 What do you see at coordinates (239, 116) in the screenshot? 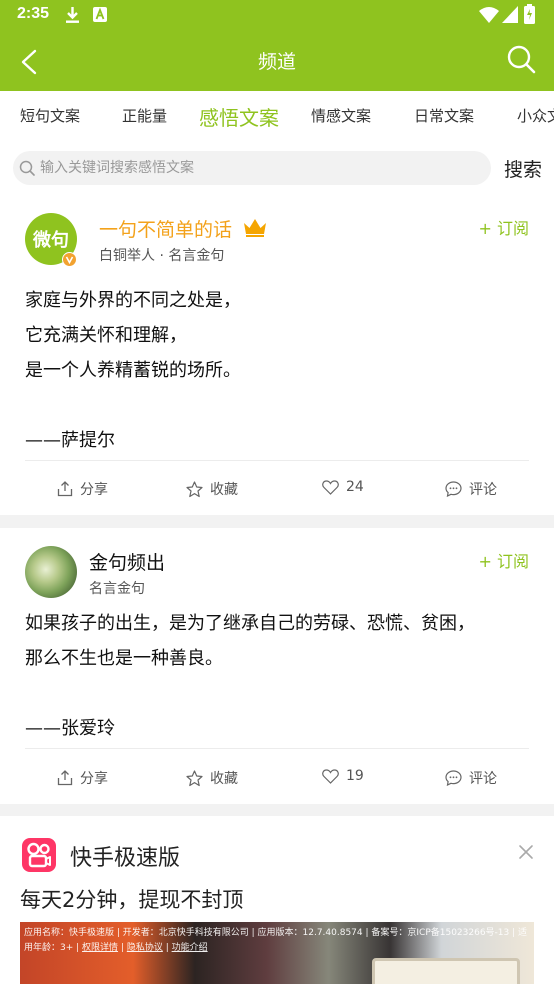
I see `tab-insight: 感悟文案` at bounding box center [239, 116].